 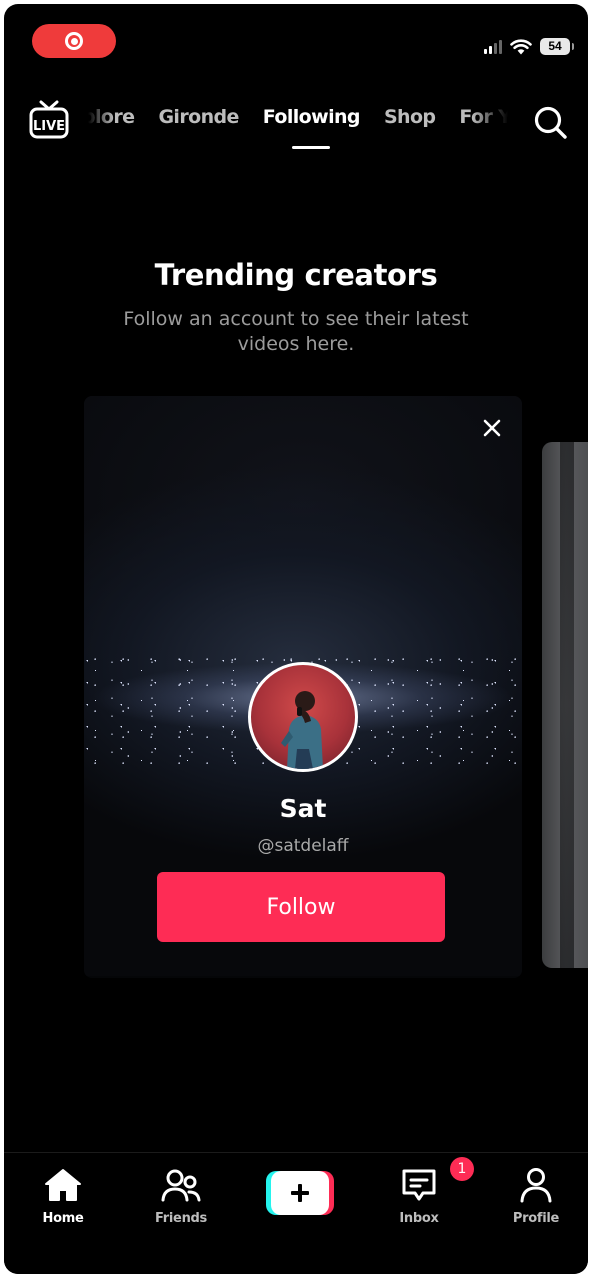 I want to click on create-video-button, so click(x=300, y=1193).